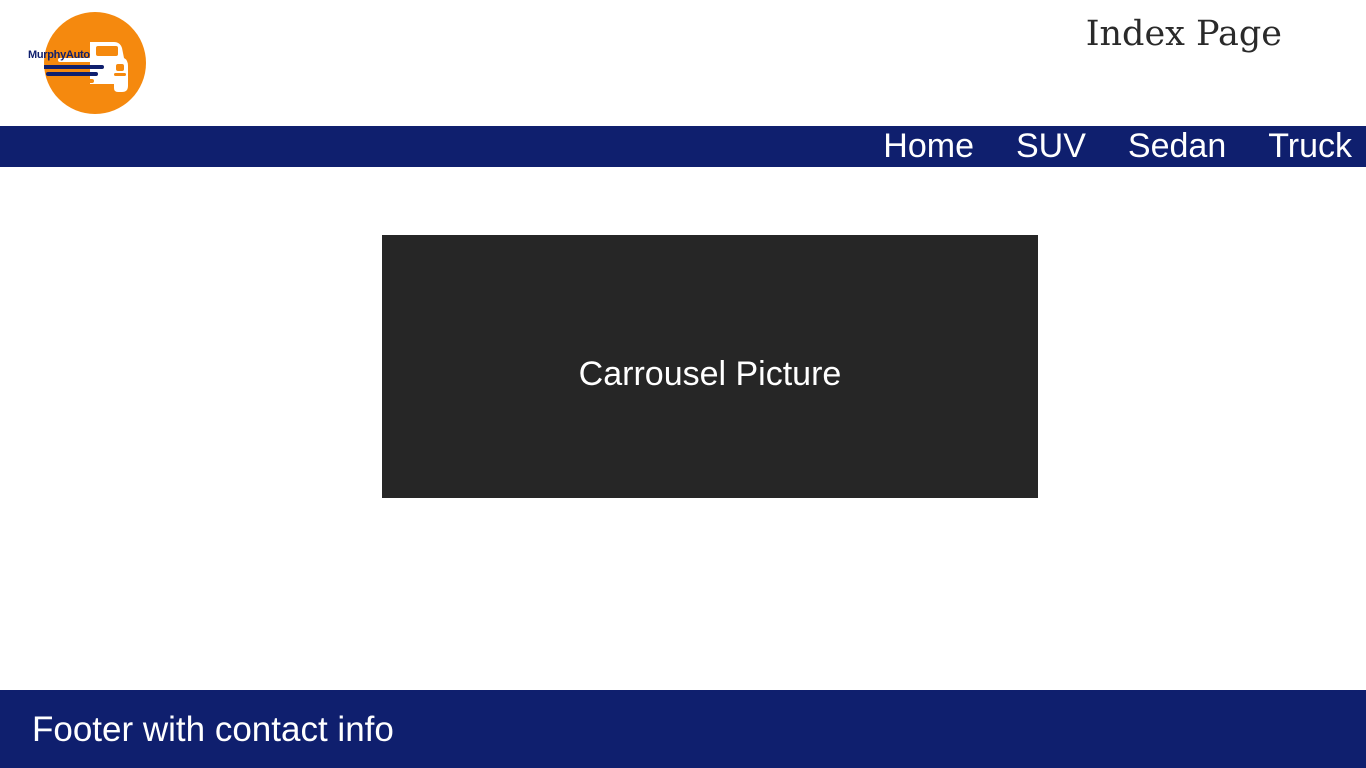 This screenshot has height=768, width=1366. Describe the element at coordinates (683, 146) in the screenshot. I see `main-navbar: Home SUV Sedan Truck` at that location.